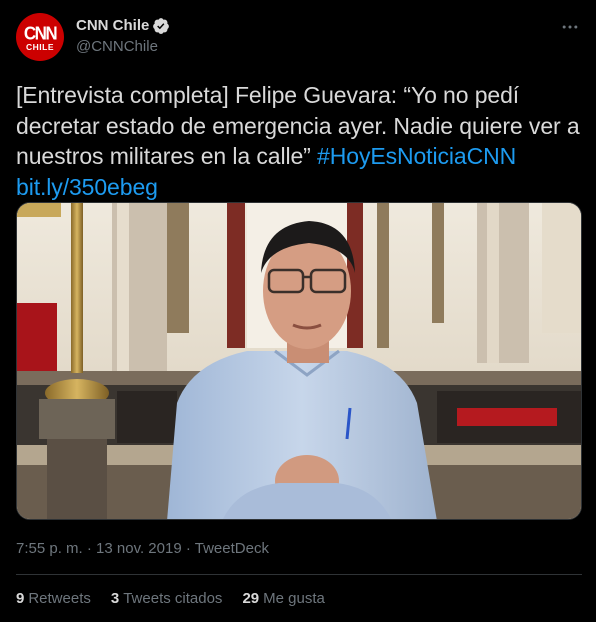  Describe the element at coordinates (112, 25) in the screenshot. I see `display-name: CNN Chile` at that location.